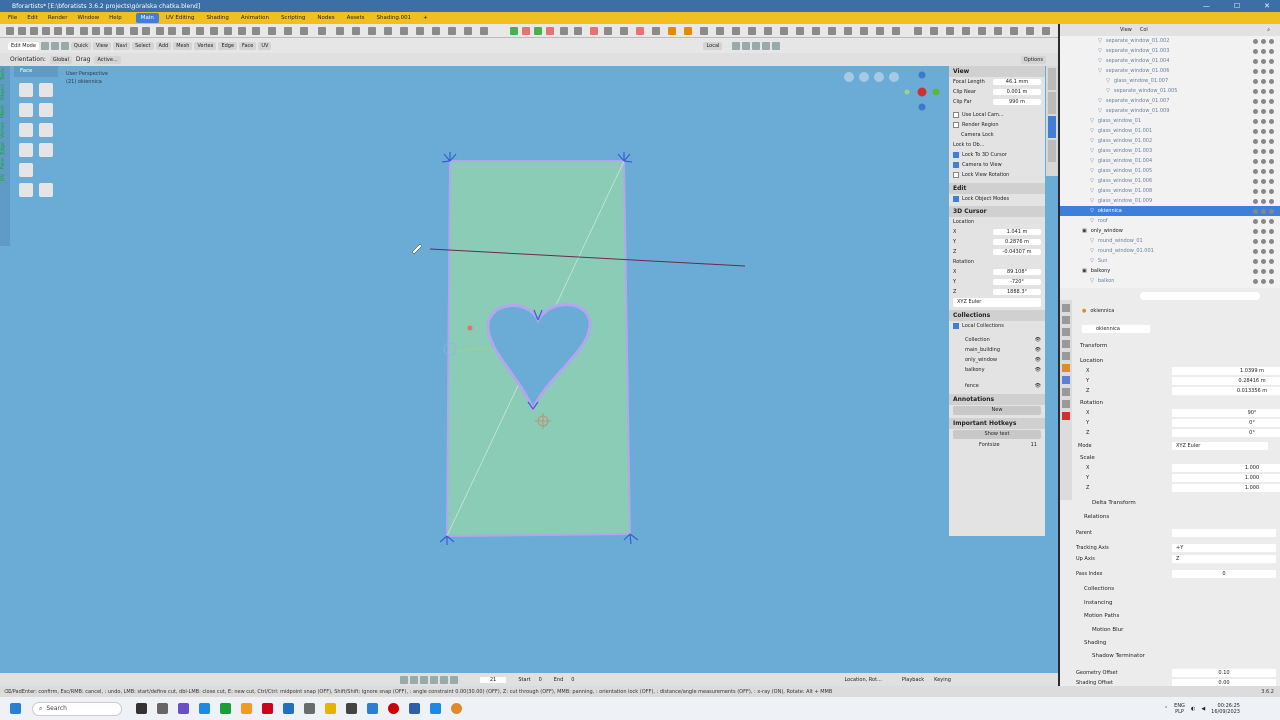  Describe the element at coordinates (64, 45) in the screenshot. I see `face-select-icon` at that location.